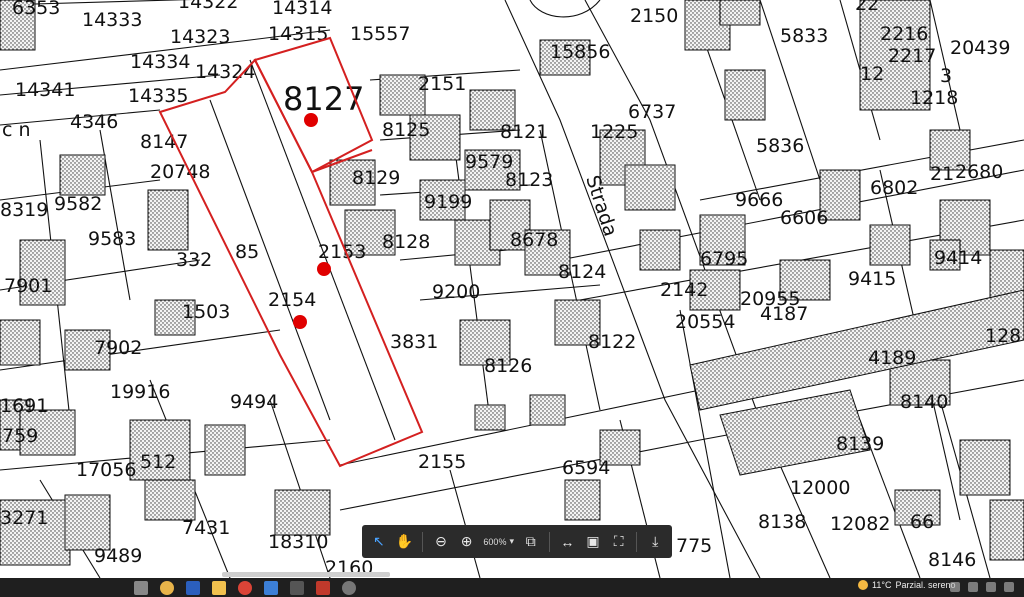 This screenshot has height=597, width=1024. Describe the element at coordinates (456, 292) in the screenshot. I see `parcel-label: 9200` at that location.